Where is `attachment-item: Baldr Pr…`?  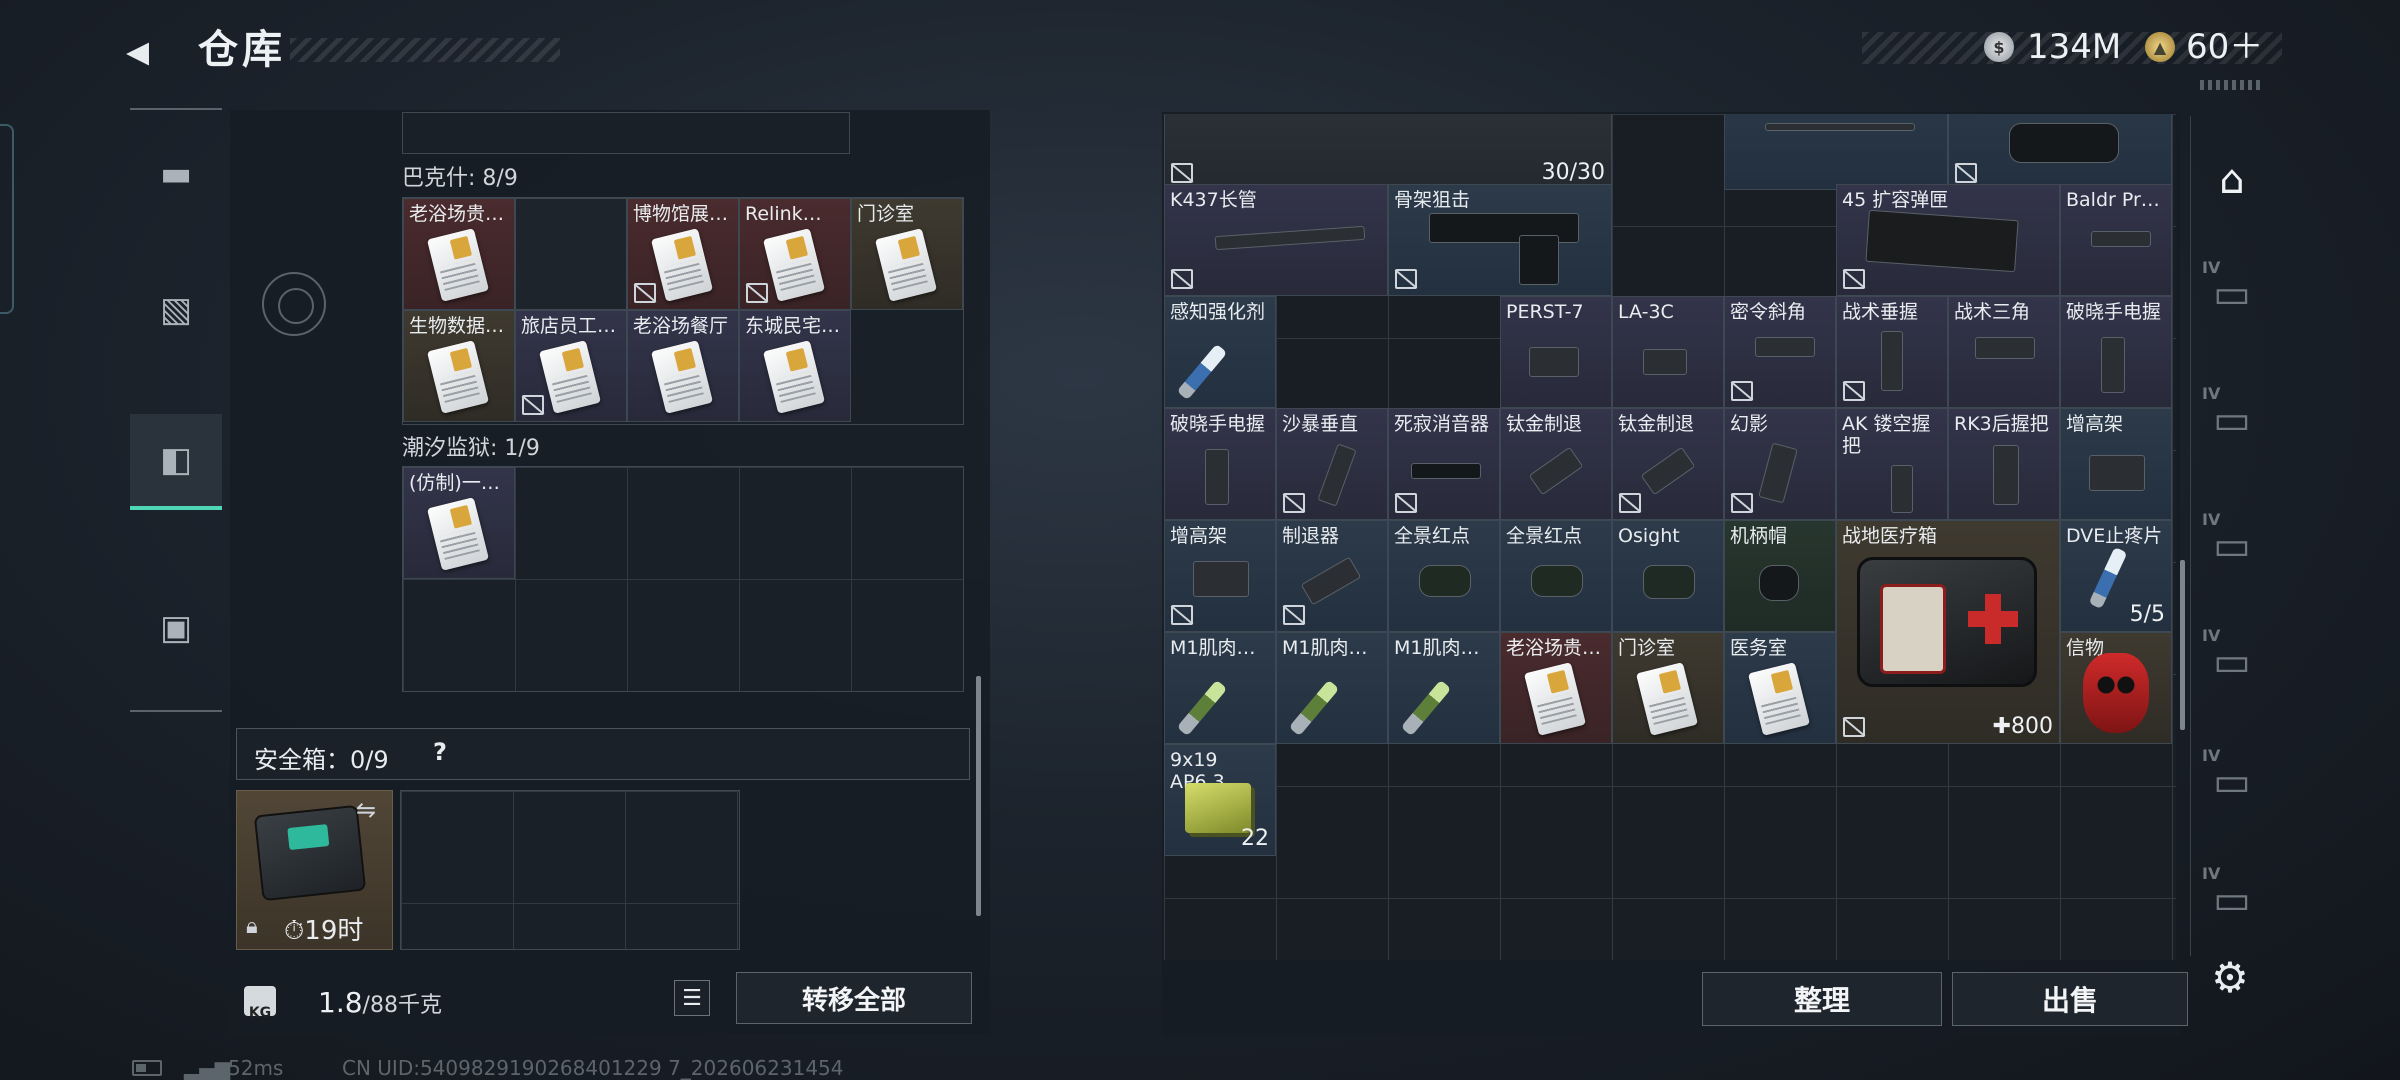 attachment-item: Baldr Pr… is located at coordinates (2116, 240).